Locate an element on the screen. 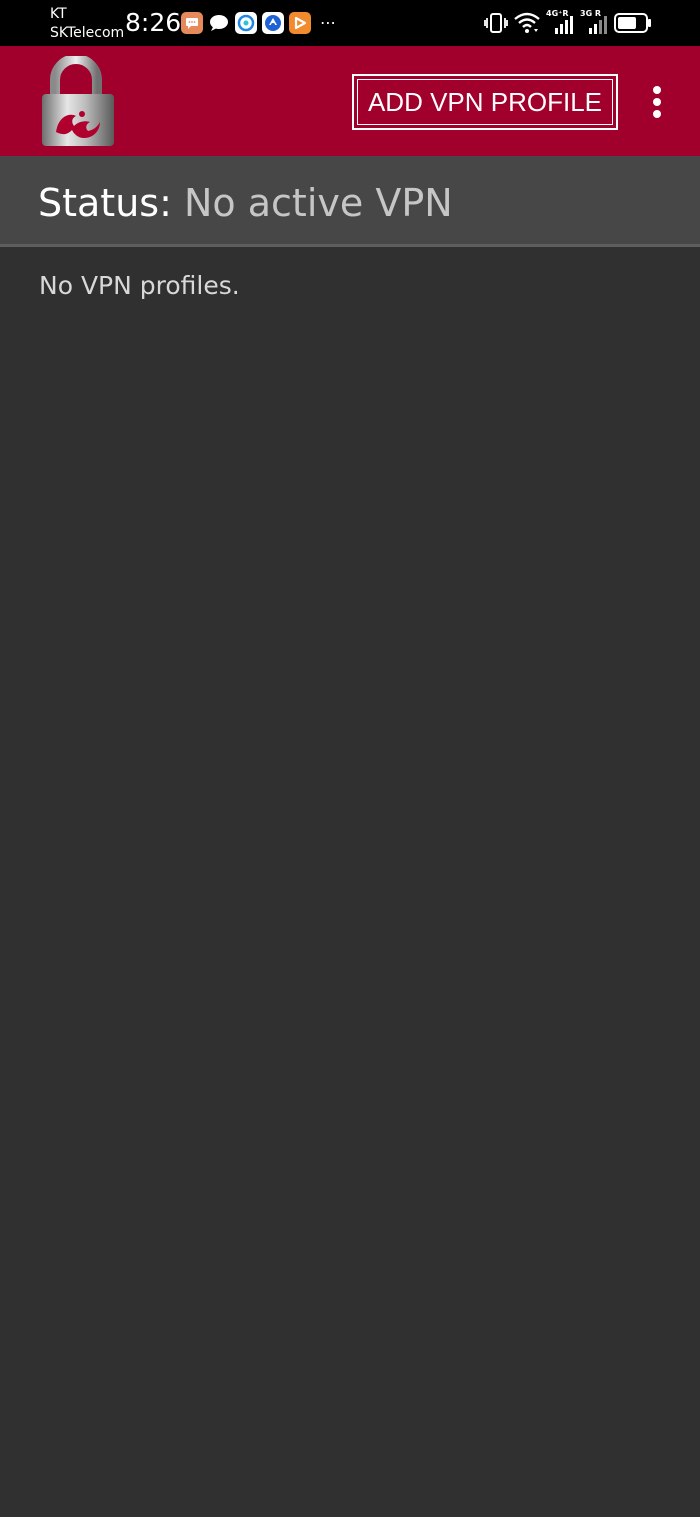 The width and height of the screenshot is (700, 1517). status-value: No active VPN is located at coordinates (318, 203).